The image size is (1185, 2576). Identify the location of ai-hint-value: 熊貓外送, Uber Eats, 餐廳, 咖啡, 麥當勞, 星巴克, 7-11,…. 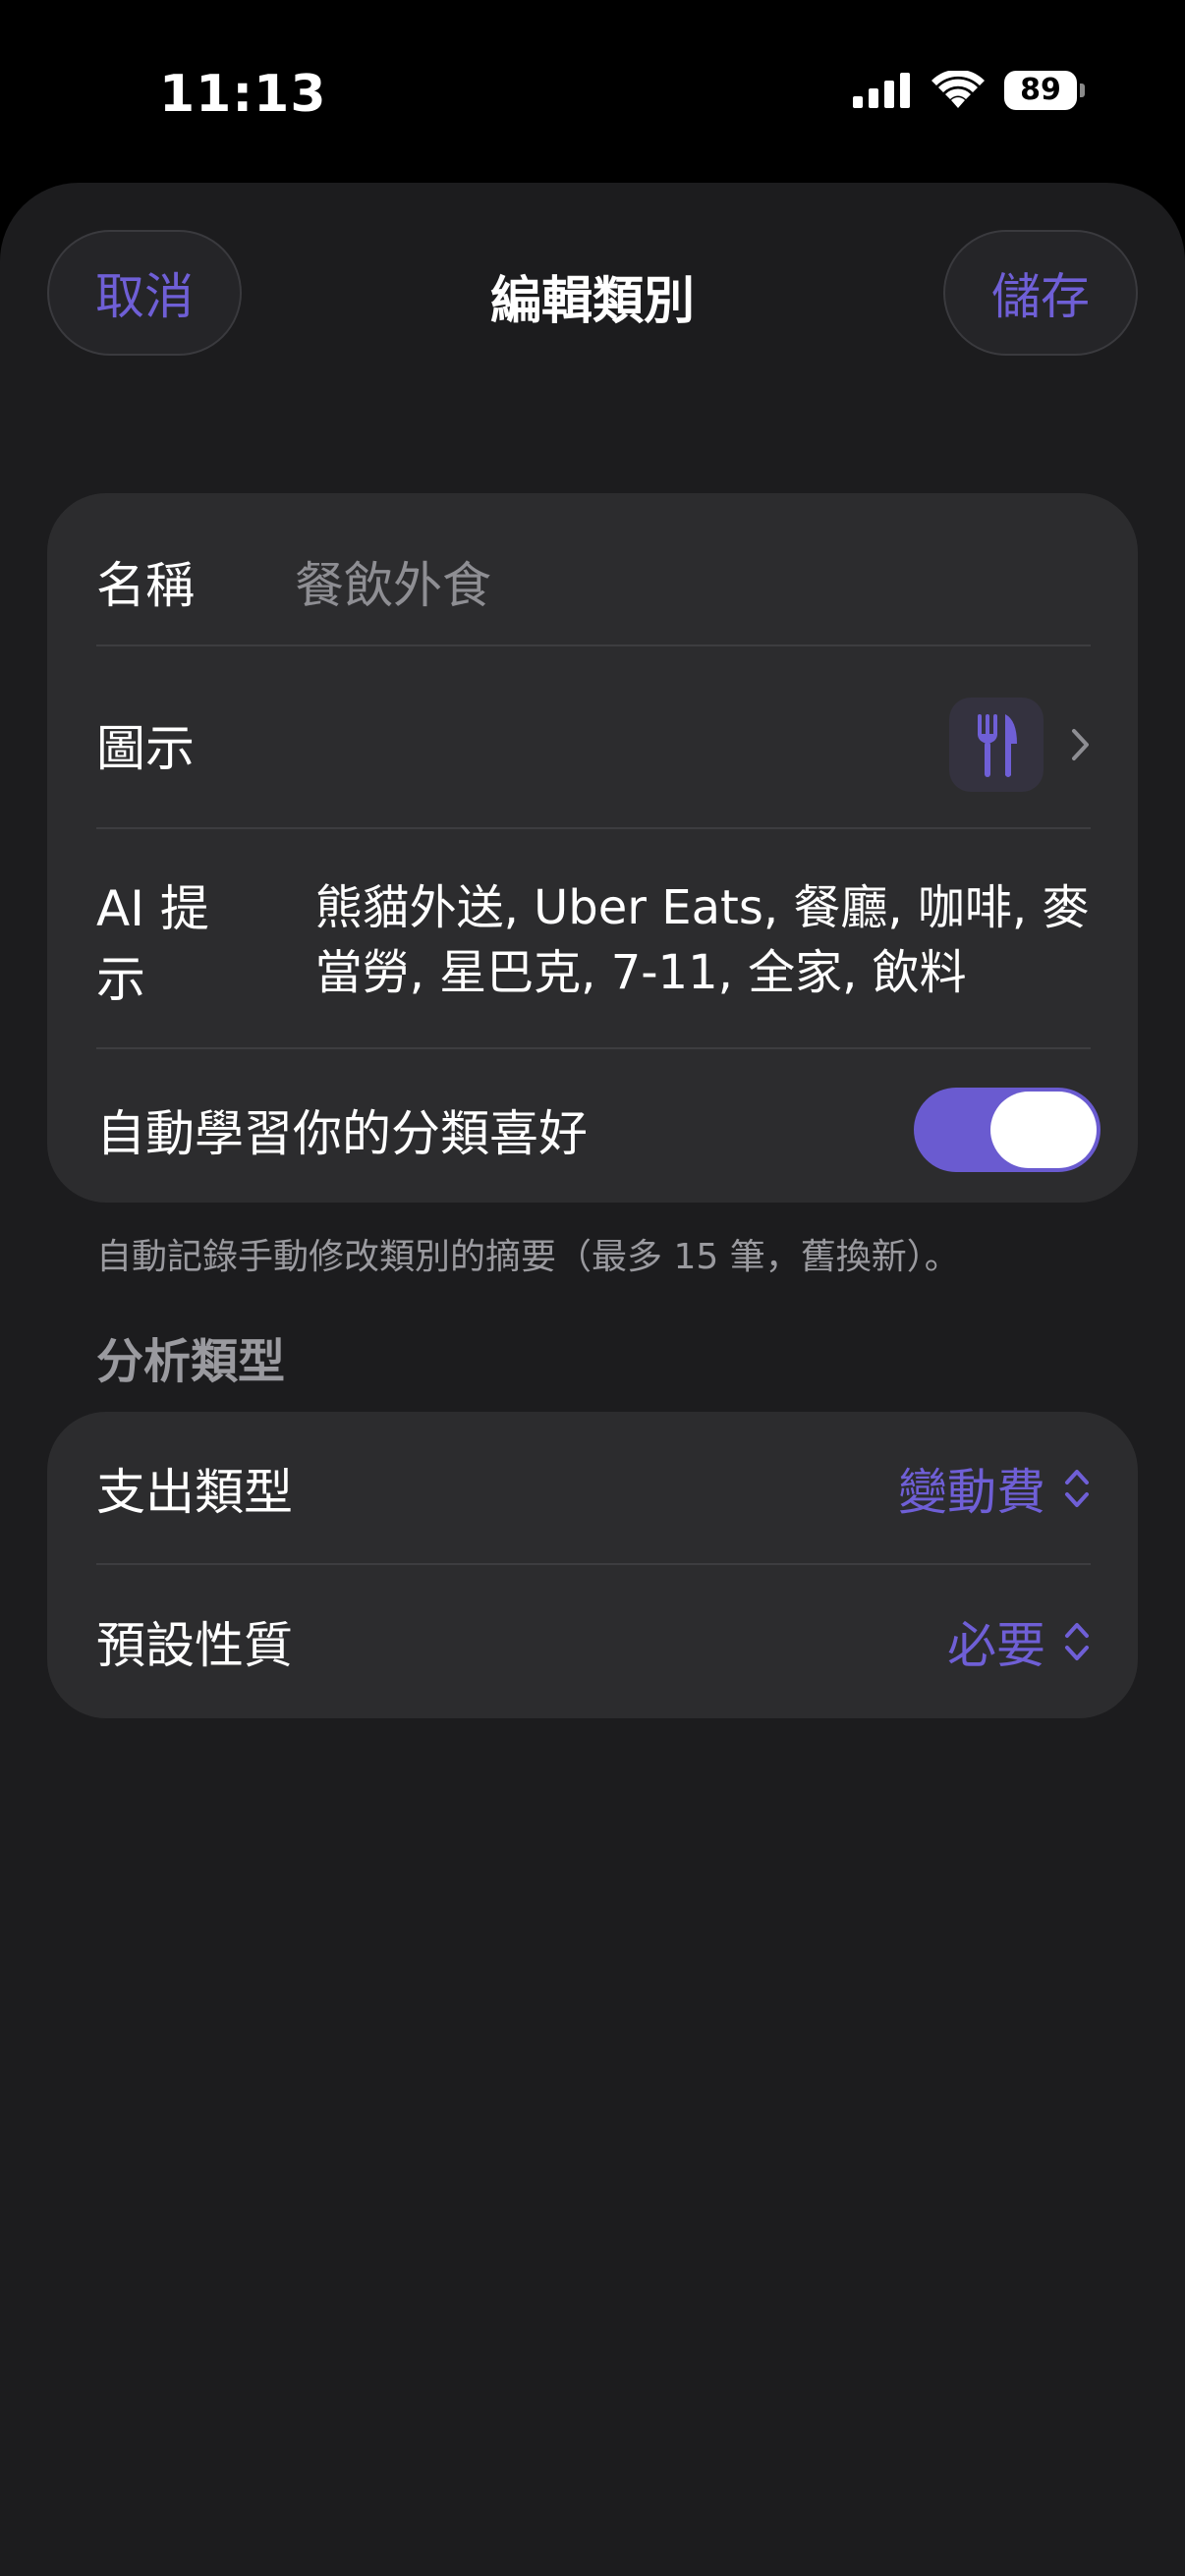
(703, 940).